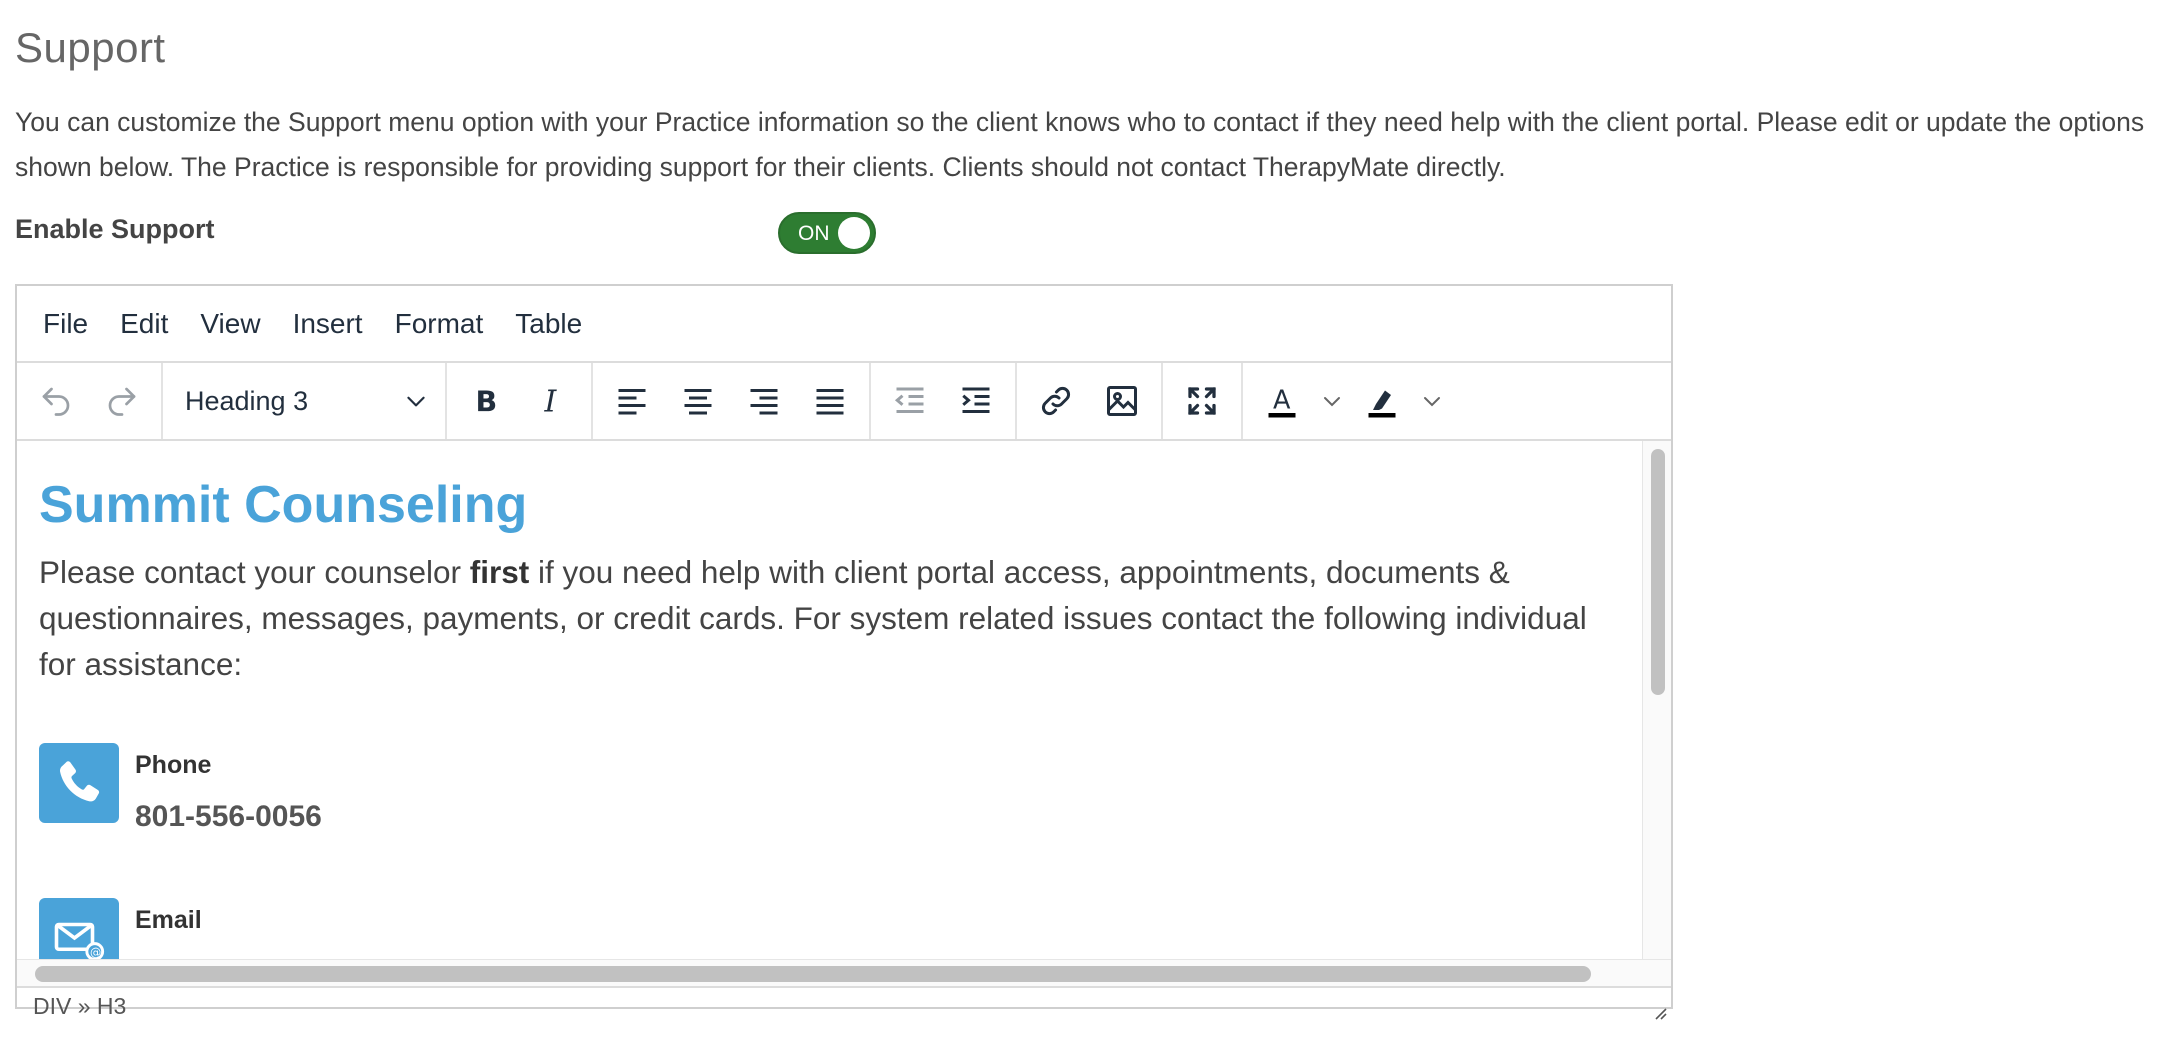 The width and height of the screenshot is (2176, 1040). Describe the element at coordinates (844, 1005) in the screenshot. I see `editor-statusbar: DIV » H3` at that location.